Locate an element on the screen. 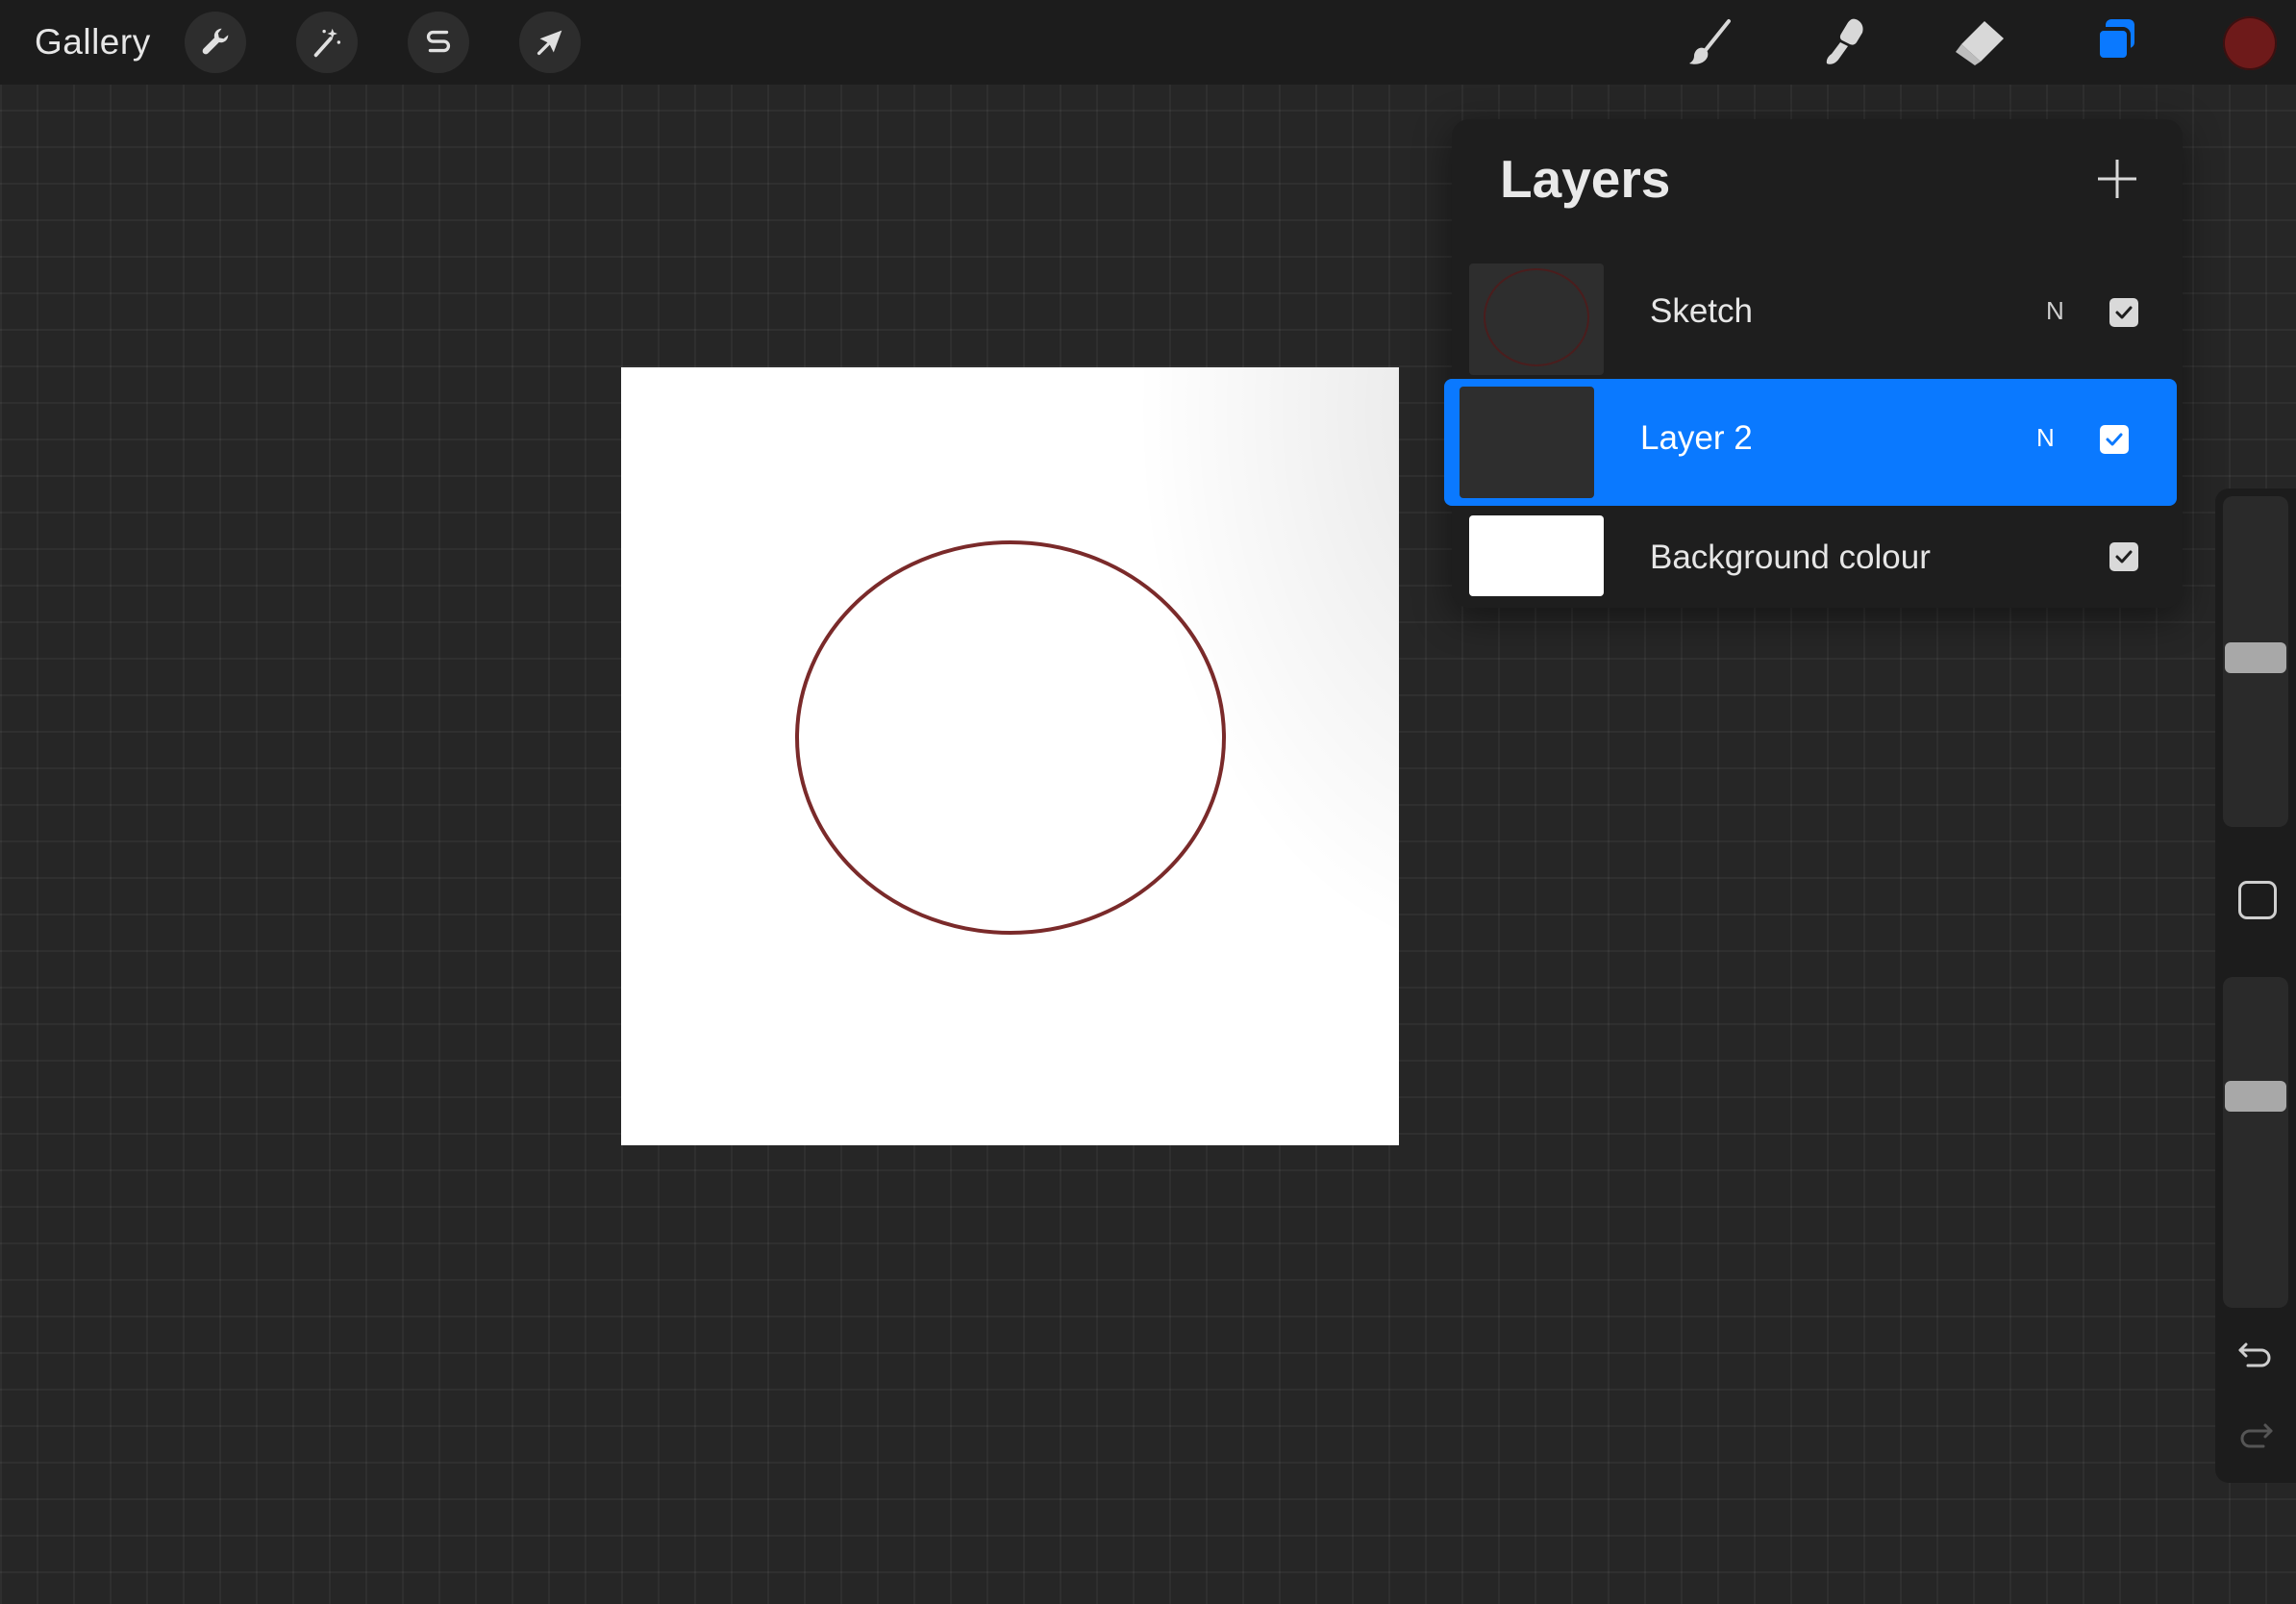 The height and width of the screenshot is (1604, 2296). circle-stroke is located at coordinates (1011, 737).